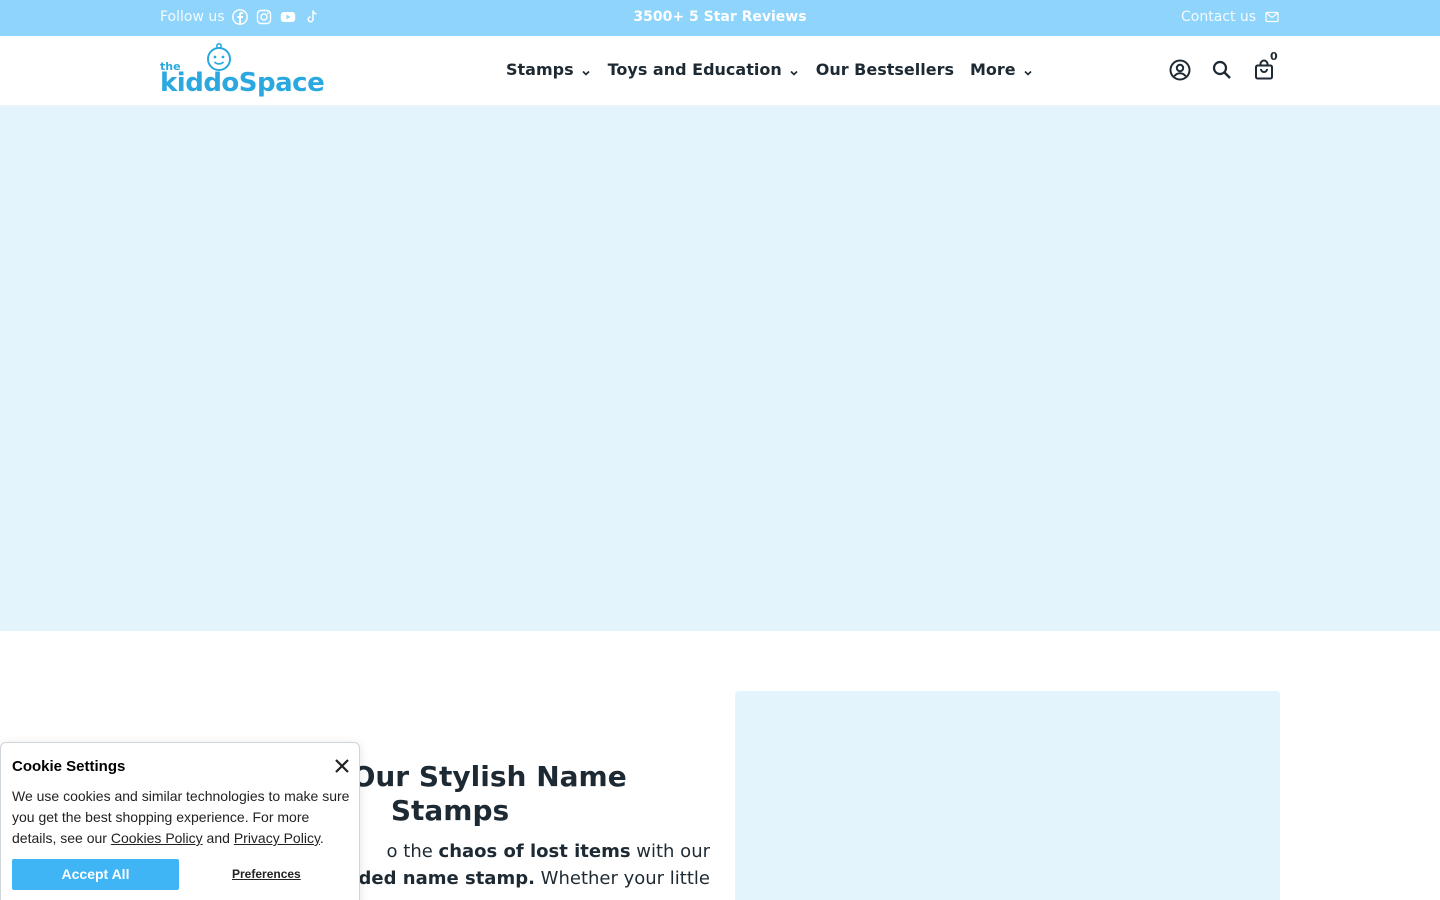 The width and height of the screenshot is (1440, 900). I want to click on nav-label: Toys and Education, so click(694, 69).